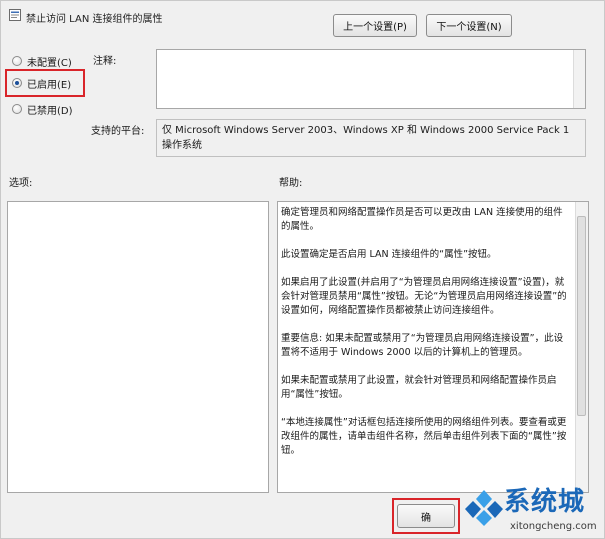  What do you see at coordinates (118, 131) in the screenshot?
I see `platform-label: 支持的平台:` at bounding box center [118, 131].